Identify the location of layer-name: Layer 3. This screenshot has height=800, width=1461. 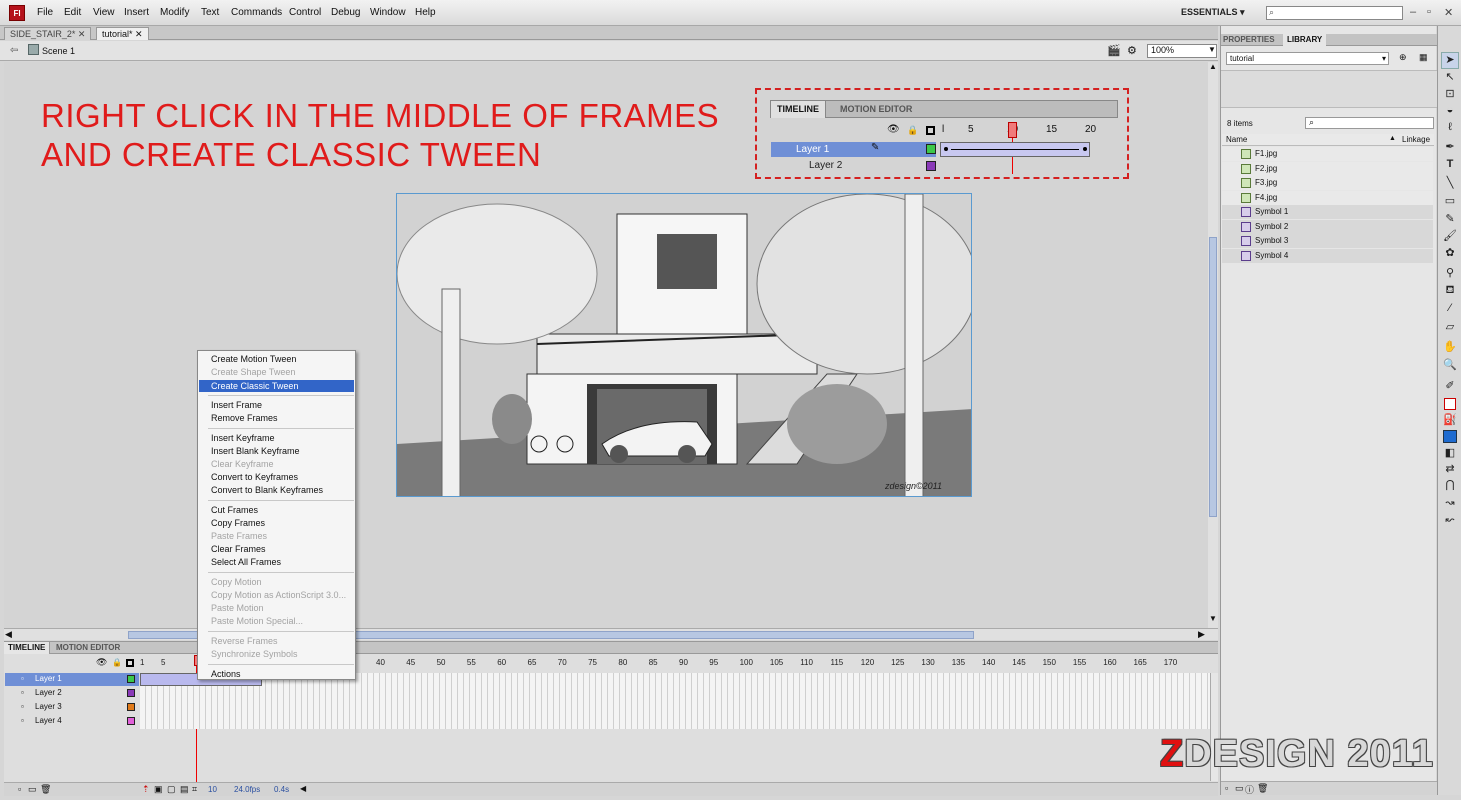
(48, 706).